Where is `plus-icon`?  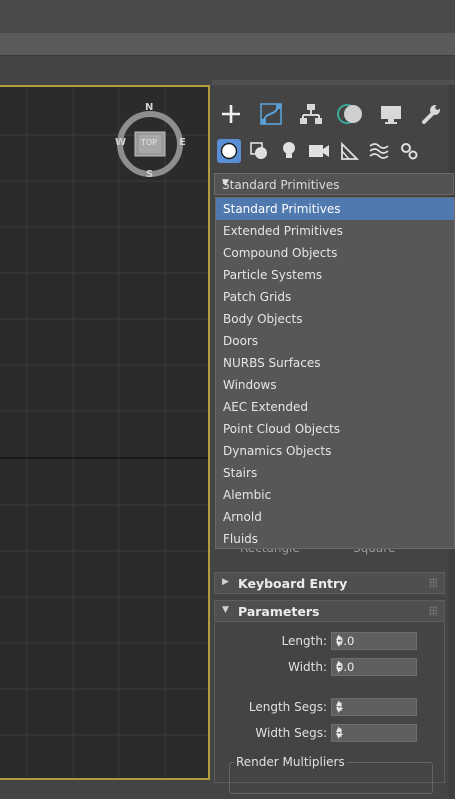
plus-icon is located at coordinates (231, 114).